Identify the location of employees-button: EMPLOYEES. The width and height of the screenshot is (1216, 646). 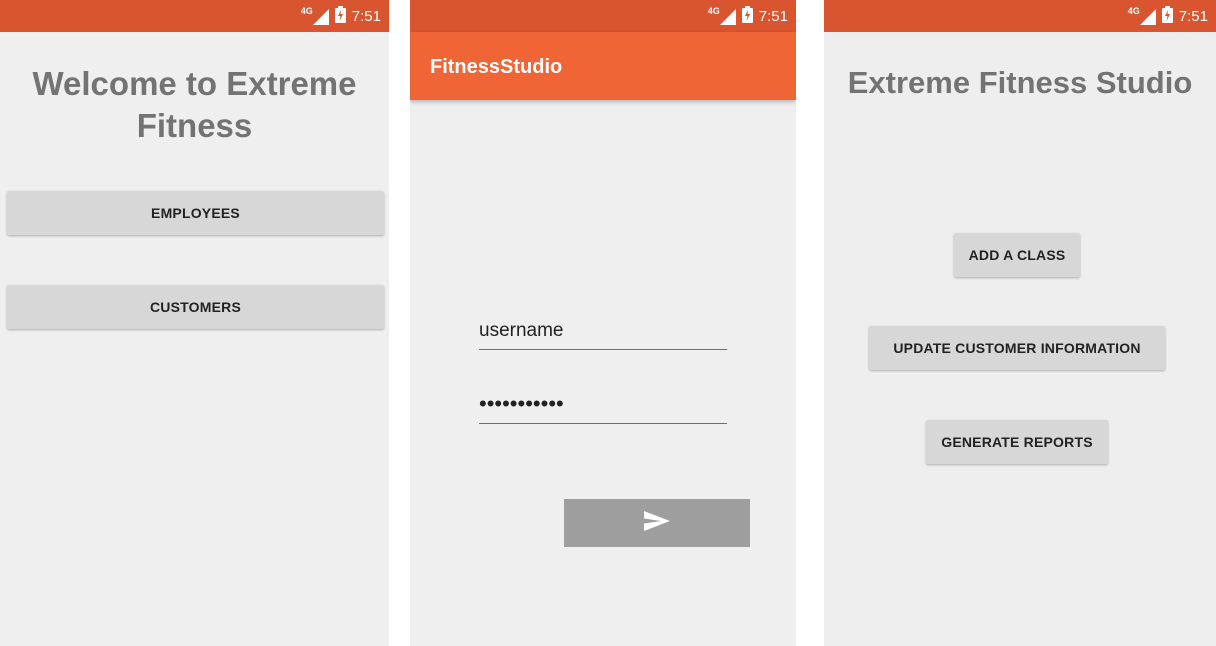
(195, 213).